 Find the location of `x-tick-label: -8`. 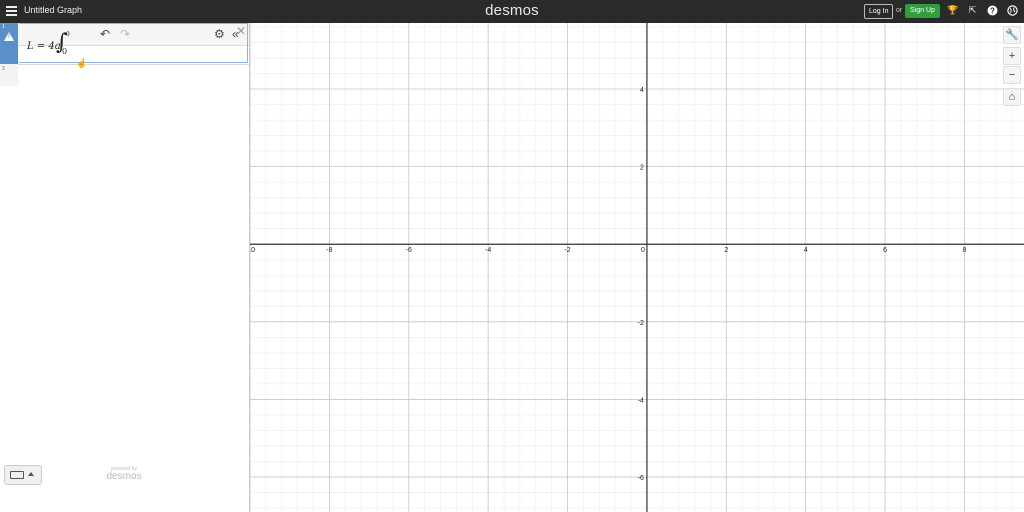

x-tick-label: -8 is located at coordinates (329, 250).